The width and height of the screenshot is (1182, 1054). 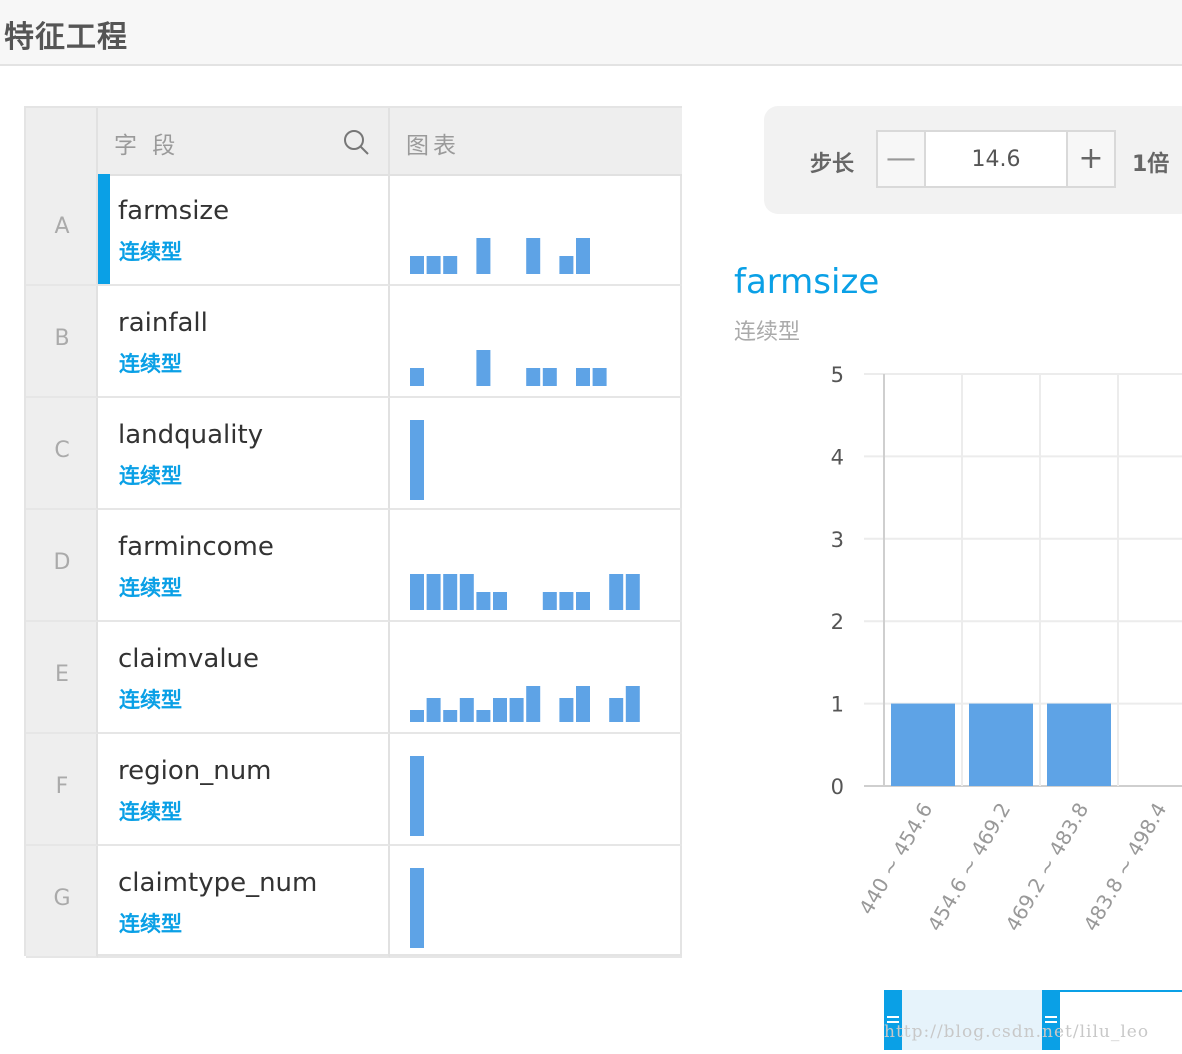 I want to click on field-cell: landquality 连续型, so click(x=244, y=454).